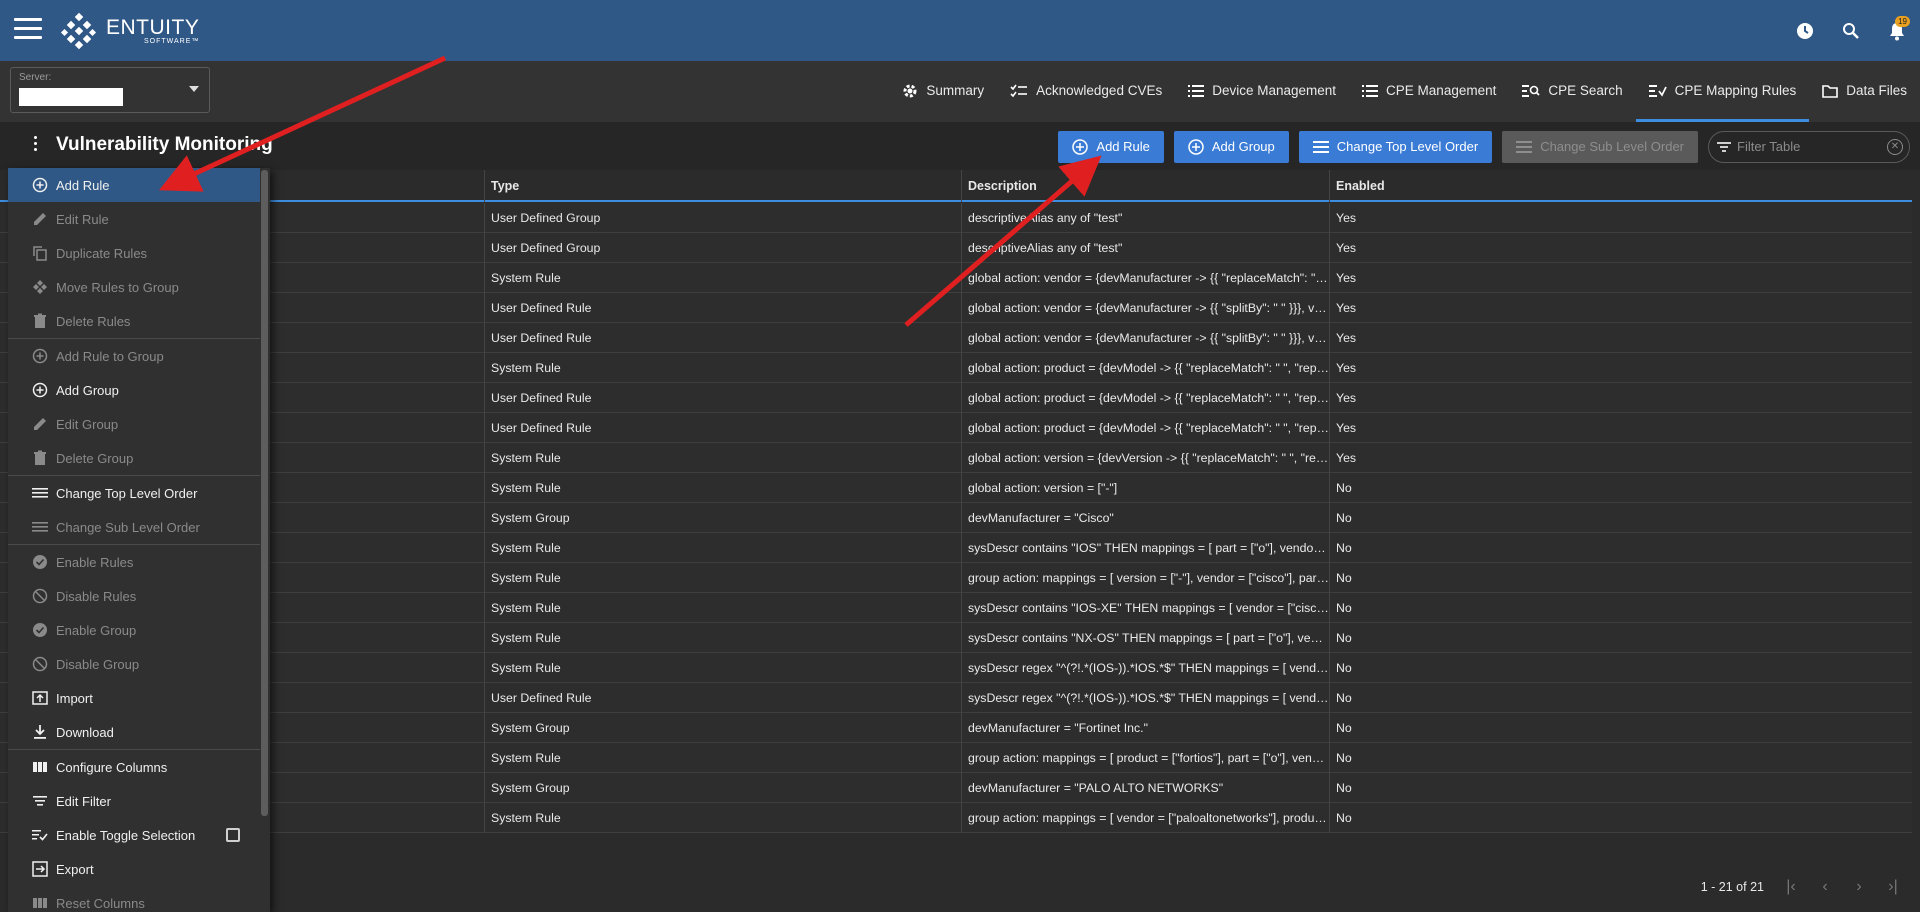 The width and height of the screenshot is (1920, 912). Describe the element at coordinates (134, 562) in the screenshot. I see `menu-item-enable-rules: Enable Rules` at that location.